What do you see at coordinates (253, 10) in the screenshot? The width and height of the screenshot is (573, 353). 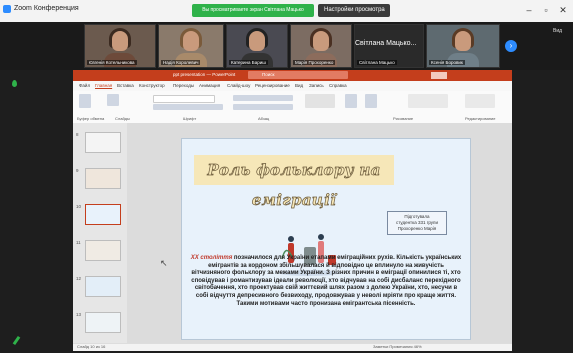 I see `screen-share-banner: Вы просматриваете экран Світлана Мацько` at bounding box center [253, 10].